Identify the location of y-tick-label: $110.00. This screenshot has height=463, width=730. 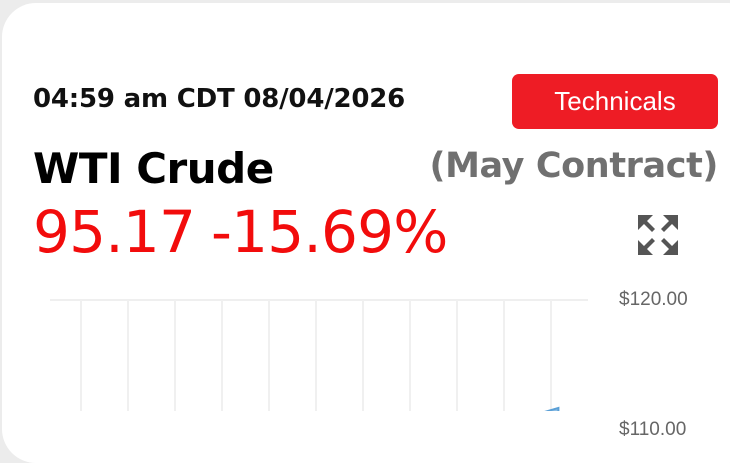
(653, 429).